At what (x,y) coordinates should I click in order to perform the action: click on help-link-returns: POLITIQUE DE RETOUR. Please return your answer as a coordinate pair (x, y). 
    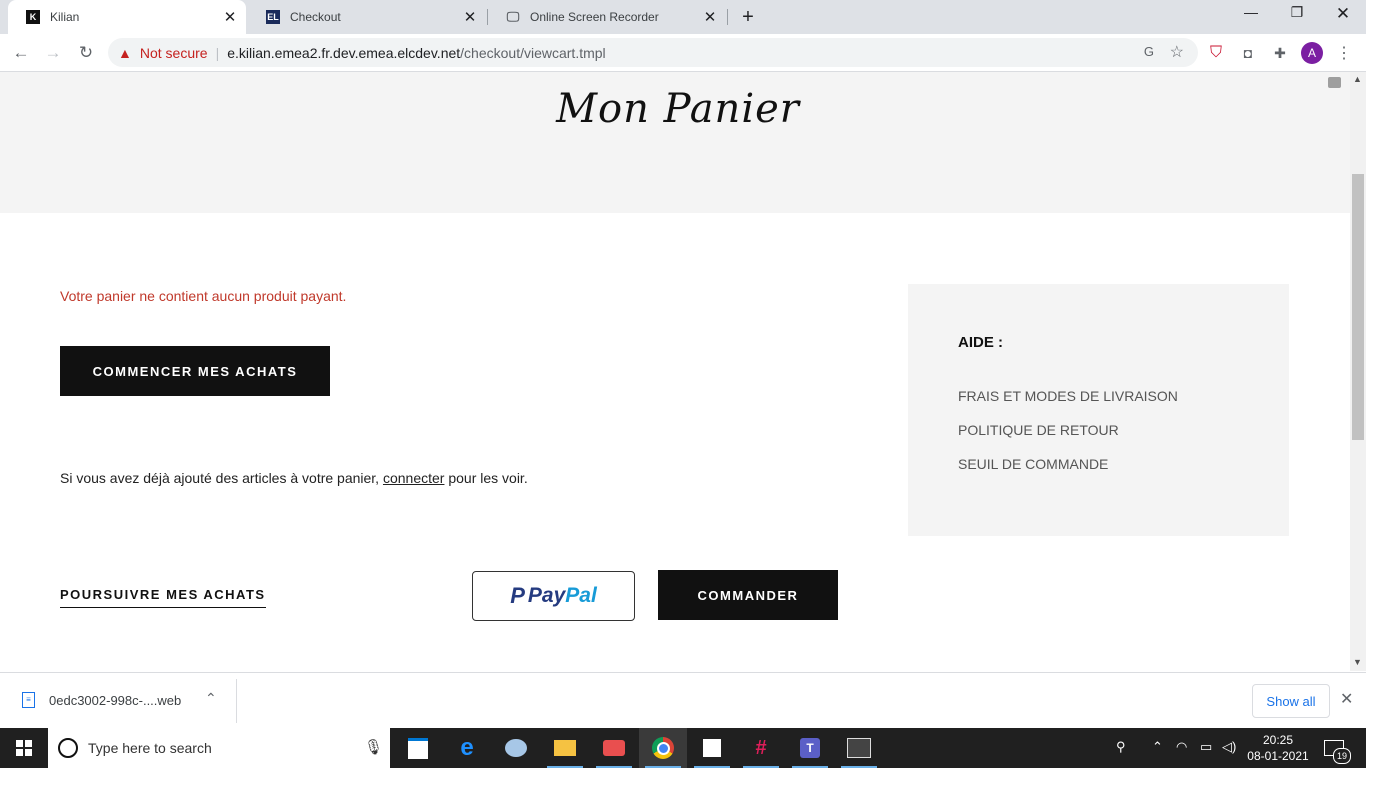
    Looking at the image, I should click on (1038, 430).